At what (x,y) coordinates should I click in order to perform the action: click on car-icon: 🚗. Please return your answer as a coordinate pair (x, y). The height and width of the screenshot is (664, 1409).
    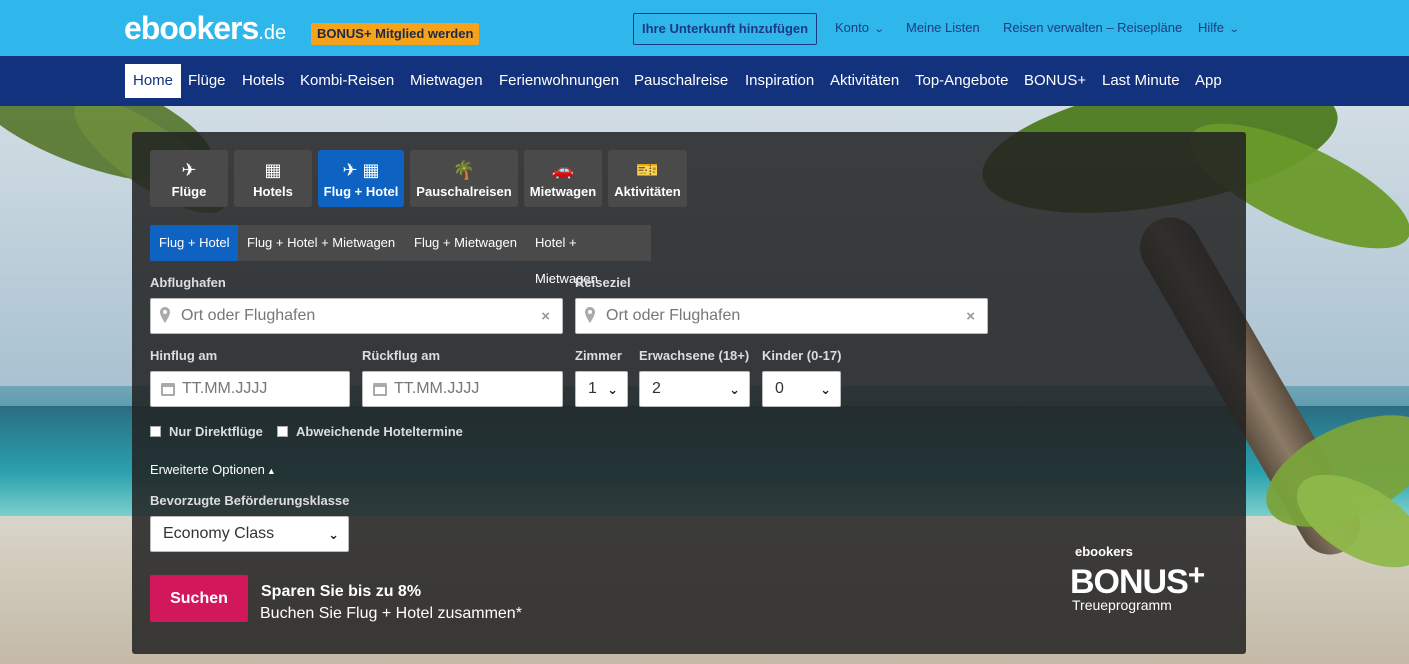
    Looking at the image, I should click on (563, 170).